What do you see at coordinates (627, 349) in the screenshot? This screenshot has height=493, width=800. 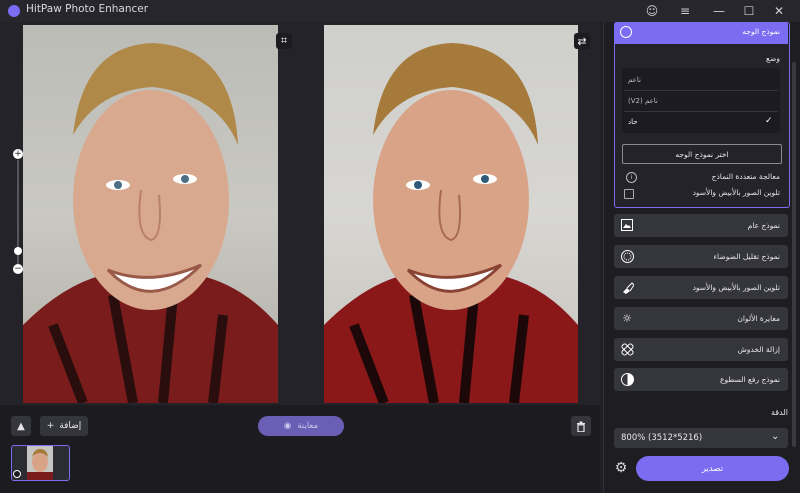 I see `bandage-icon` at bounding box center [627, 349].